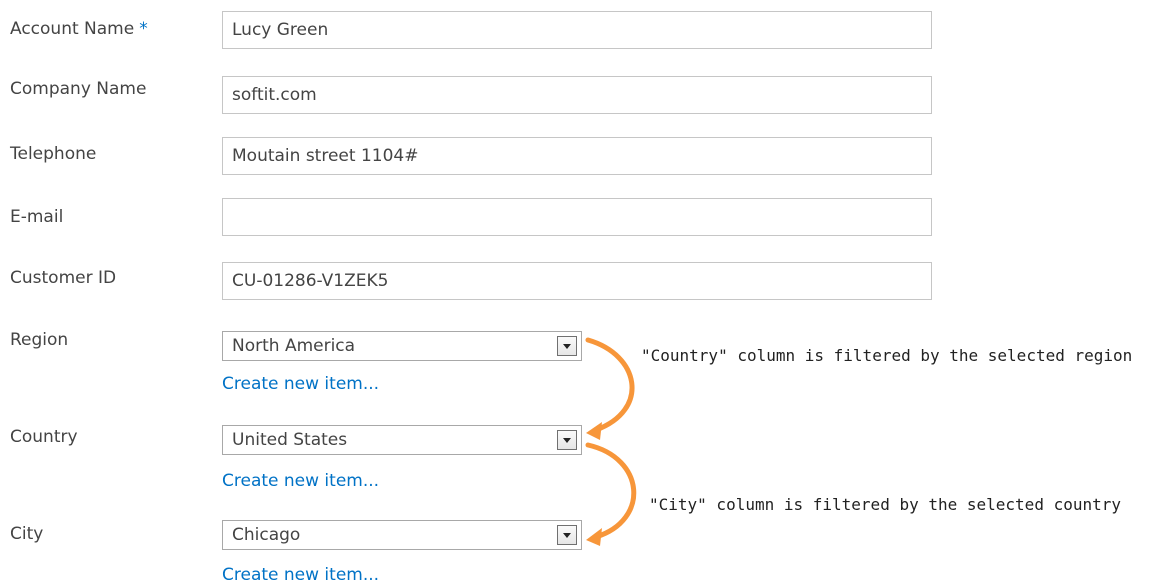  Describe the element at coordinates (402, 535) in the screenshot. I see `city-select: Chicago` at that location.